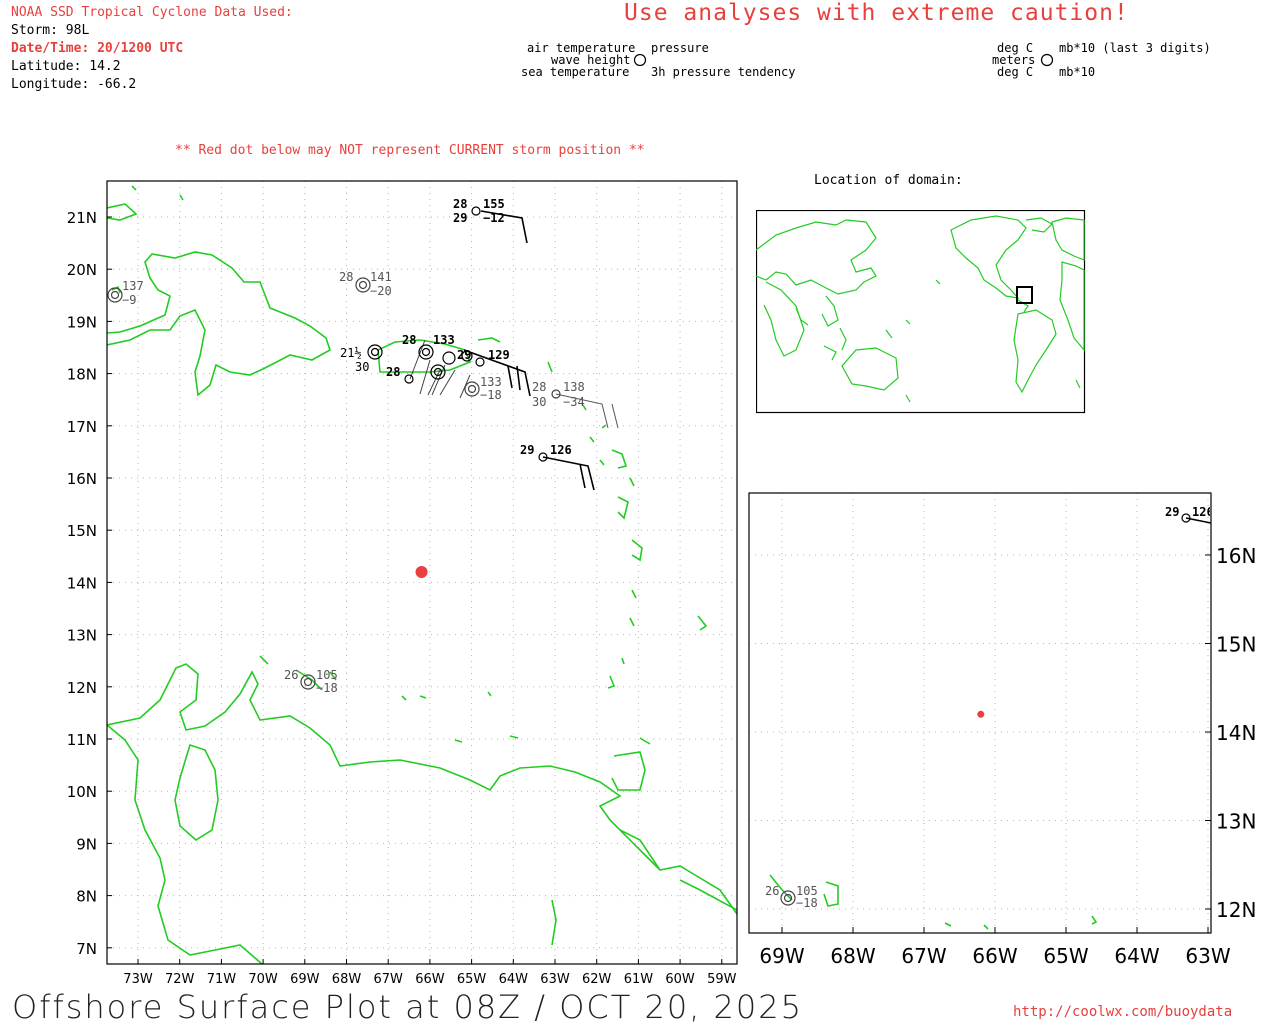  I want to click on station-pressure: 137, so click(133, 286).